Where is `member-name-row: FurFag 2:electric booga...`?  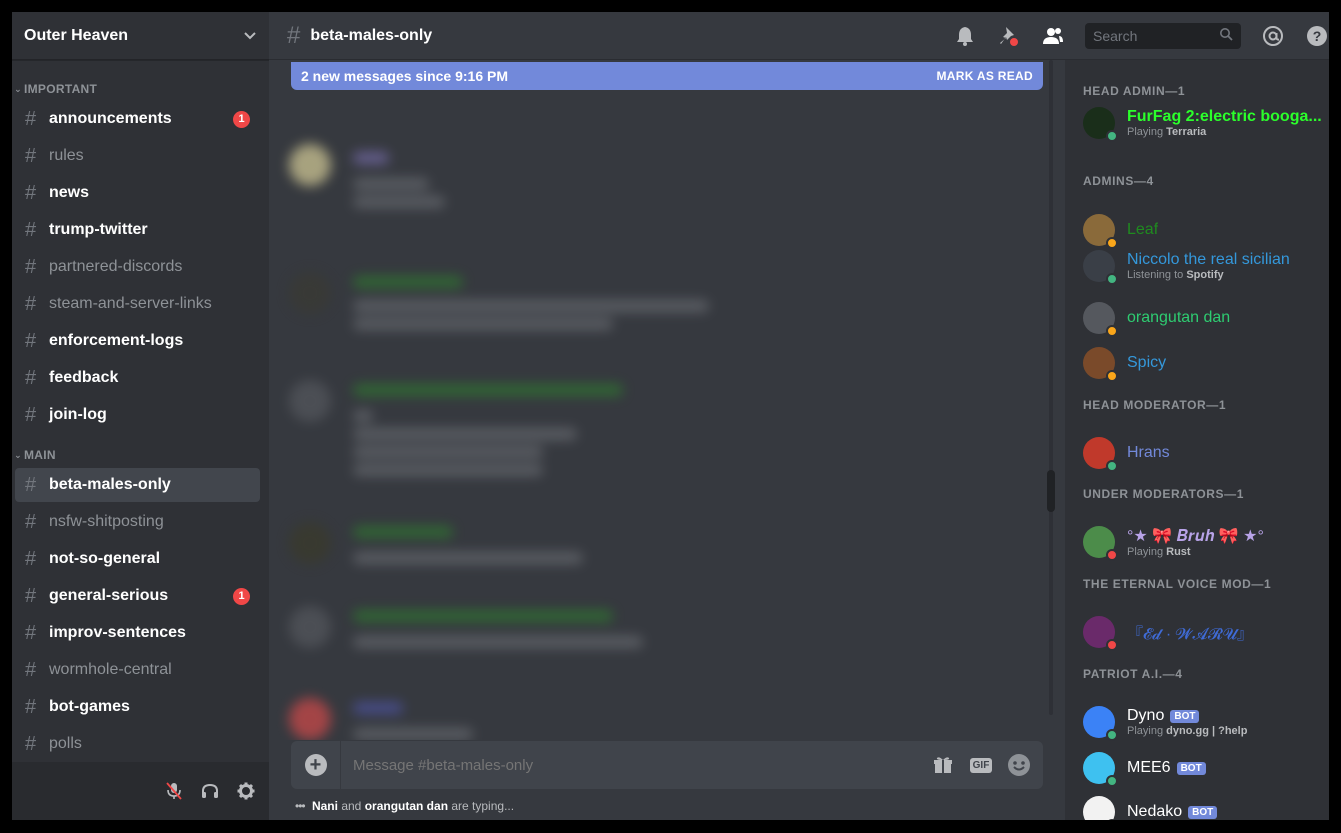
member-name-row: FurFag 2:electric booga... is located at coordinates (1224, 117).